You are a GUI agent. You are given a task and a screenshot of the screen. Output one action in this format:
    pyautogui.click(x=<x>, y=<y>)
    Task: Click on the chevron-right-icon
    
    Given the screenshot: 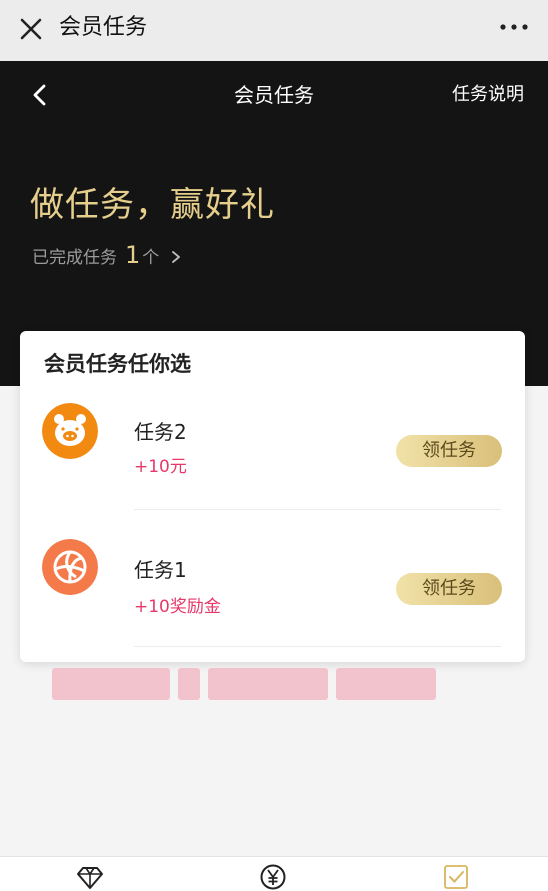 What is the action you would take?
    pyautogui.click(x=176, y=256)
    